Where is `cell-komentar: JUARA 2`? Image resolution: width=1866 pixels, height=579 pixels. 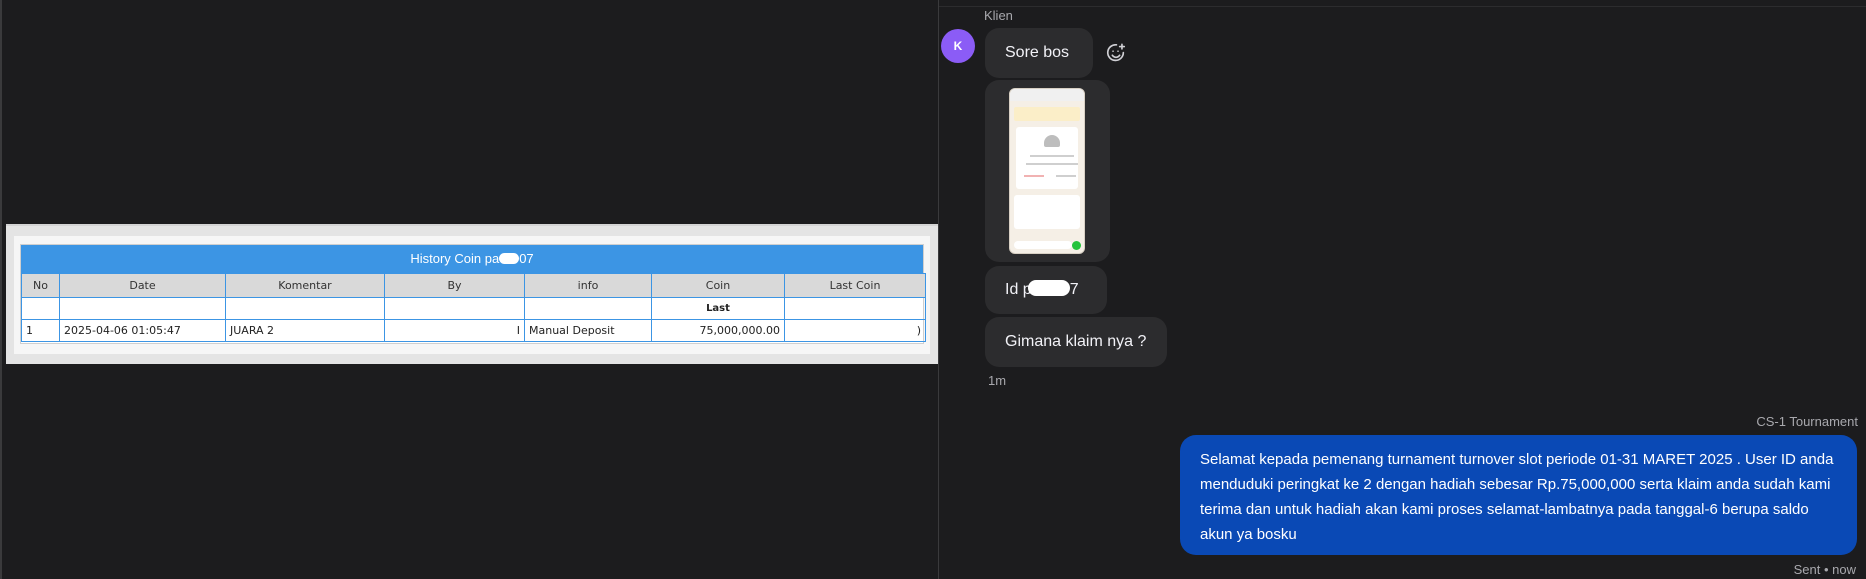 cell-komentar: JUARA 2 is located at coordinates (305, 330).